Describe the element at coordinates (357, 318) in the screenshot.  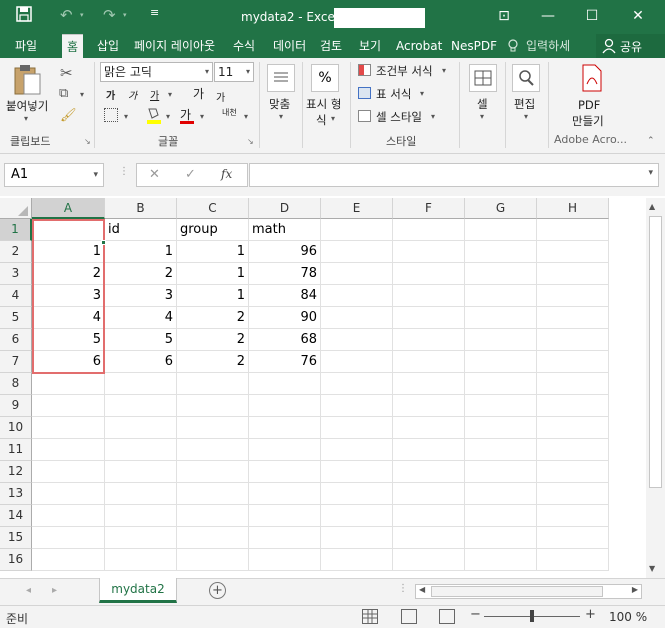
I see `cell-e5` at that location.